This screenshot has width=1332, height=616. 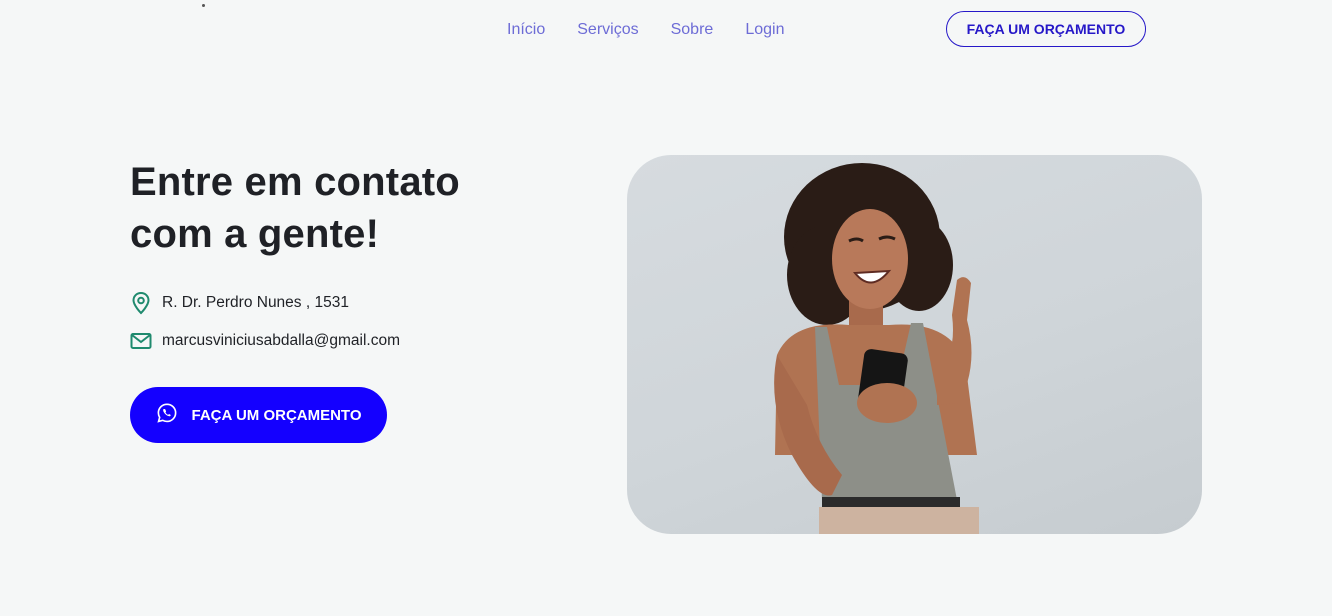 I want to click on nav-link-servicos: Serviços, so click(x=607, y=30).